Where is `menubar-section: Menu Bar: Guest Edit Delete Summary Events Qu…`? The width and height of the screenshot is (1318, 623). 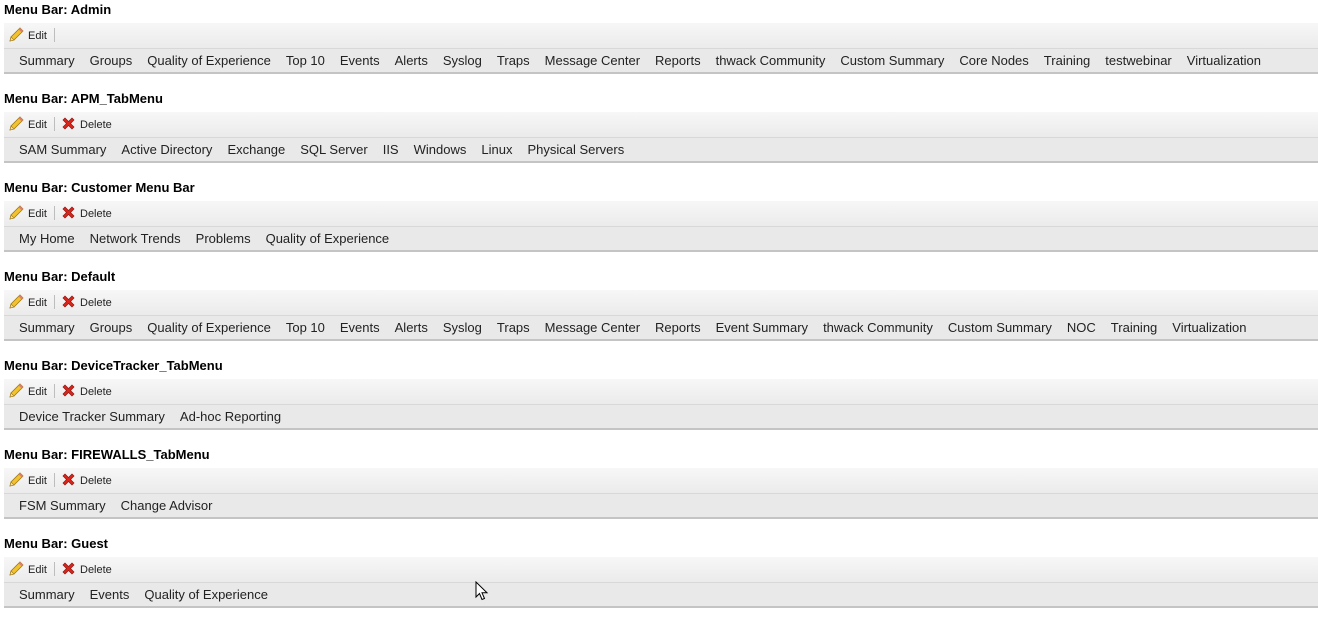 menubar-section: Menu Bar: Guest Edit Delete Summary Events Qu… is located at coordinates (659, 578).